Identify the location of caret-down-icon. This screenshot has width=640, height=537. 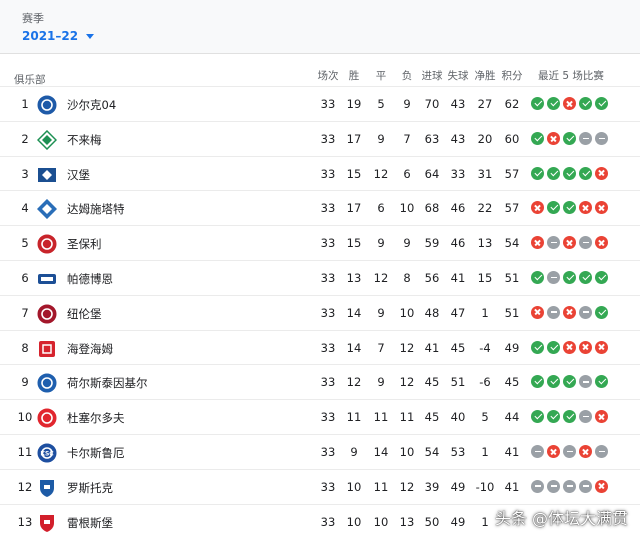
(90, 36).